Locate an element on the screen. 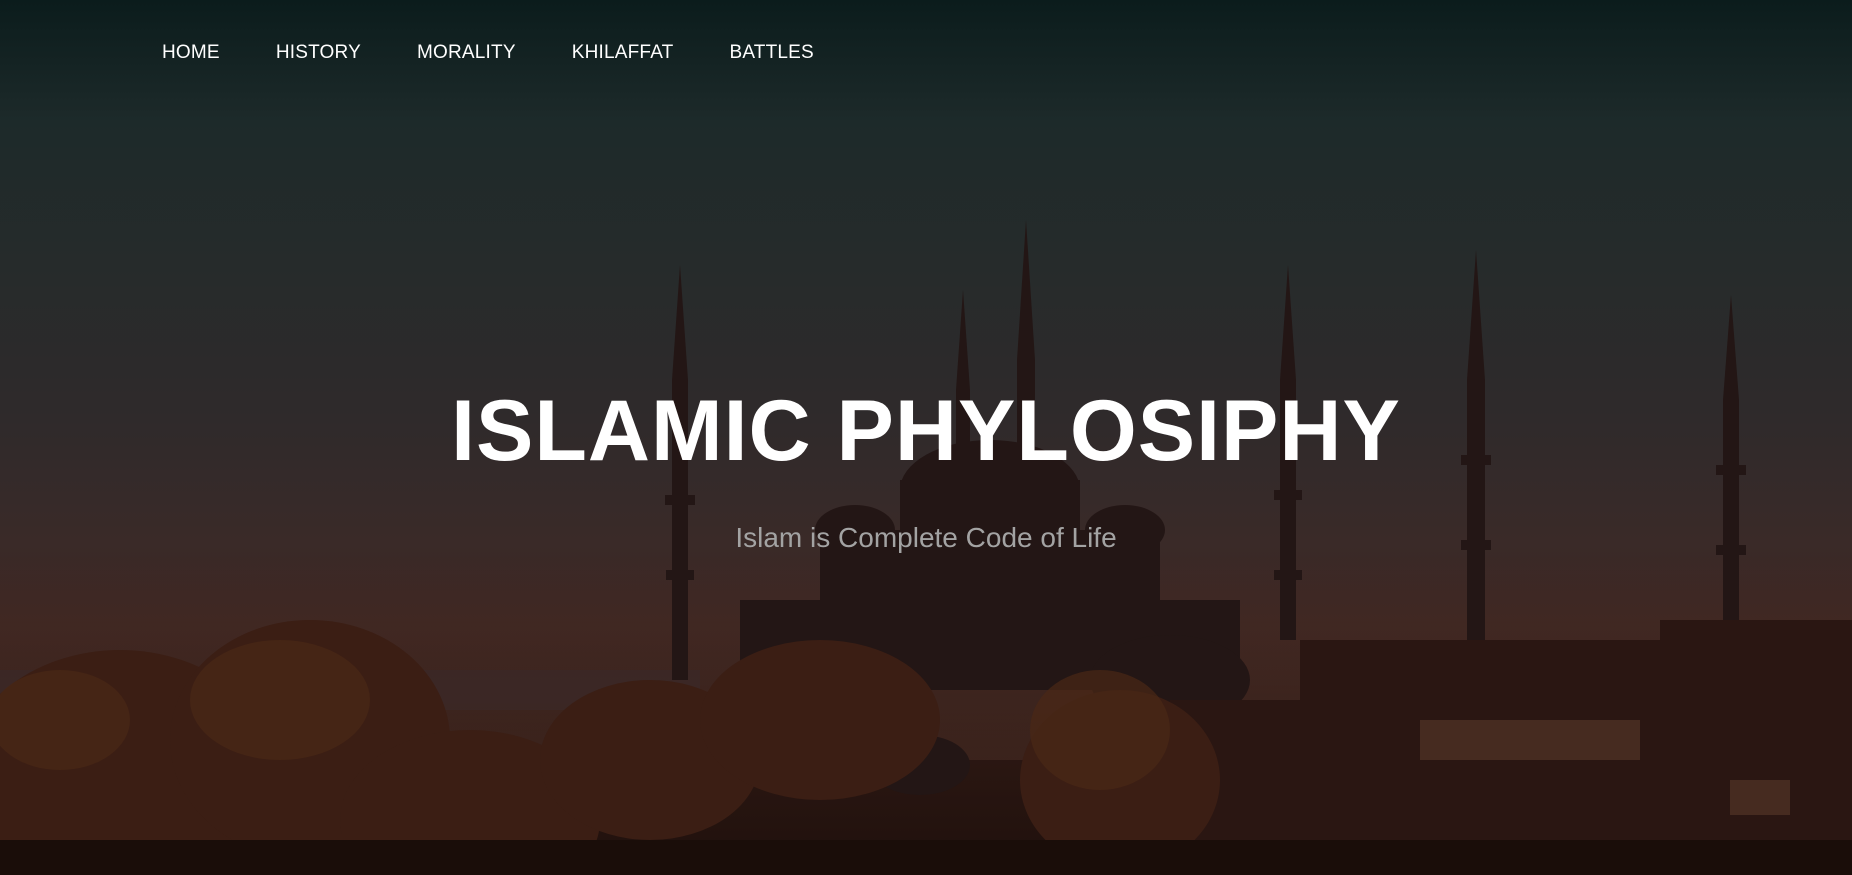 The width and height of the screenshot is (1852, 875). nav-link-home: HOME is located at coordinates (191, 53).